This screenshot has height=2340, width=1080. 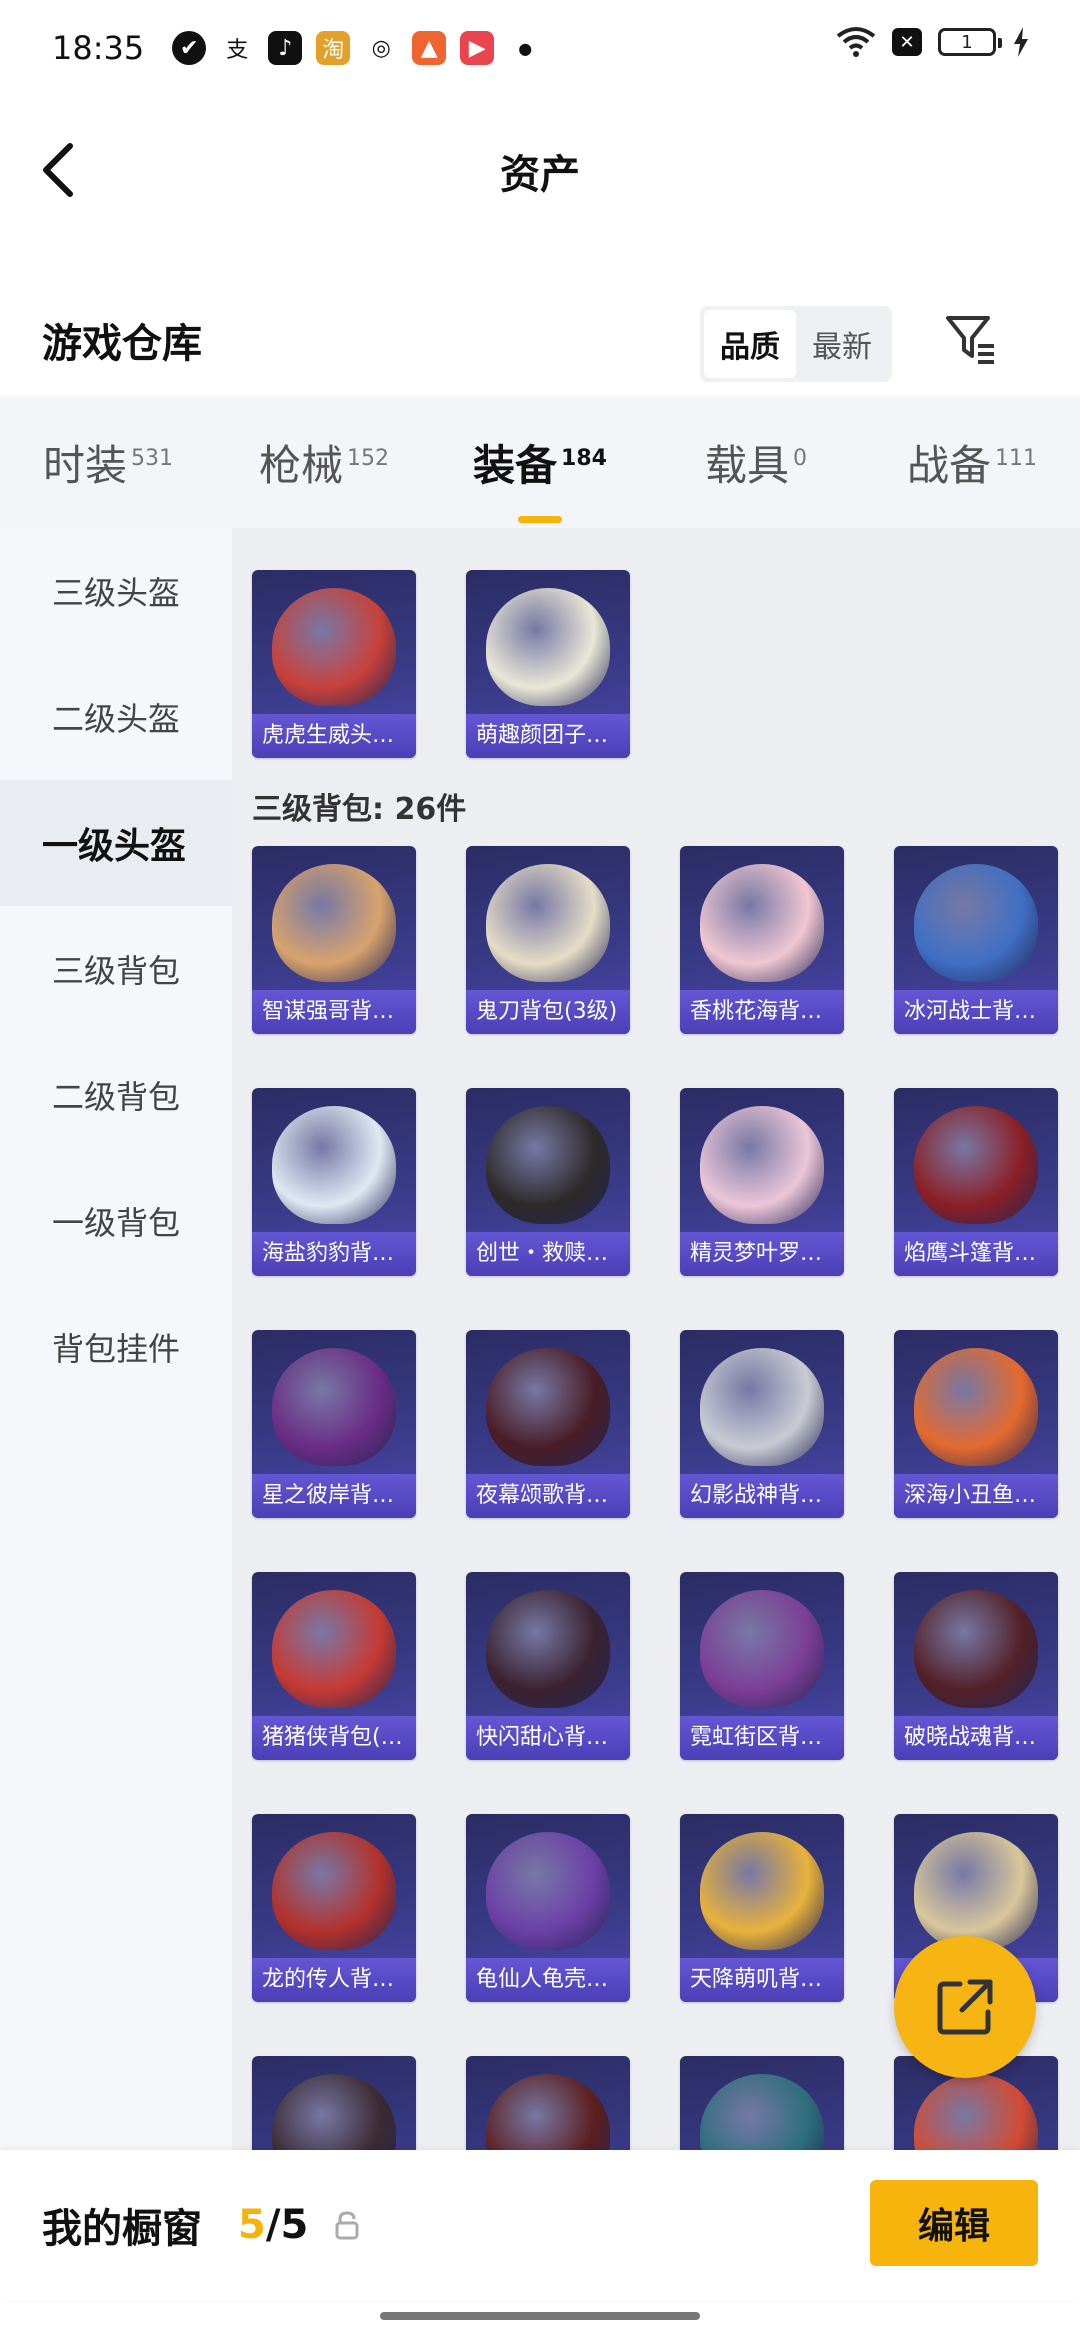 What do you see at coordinates (347, 2225) in the screenshot?
I see `lock-icon` at bounding box center [347, 2225].